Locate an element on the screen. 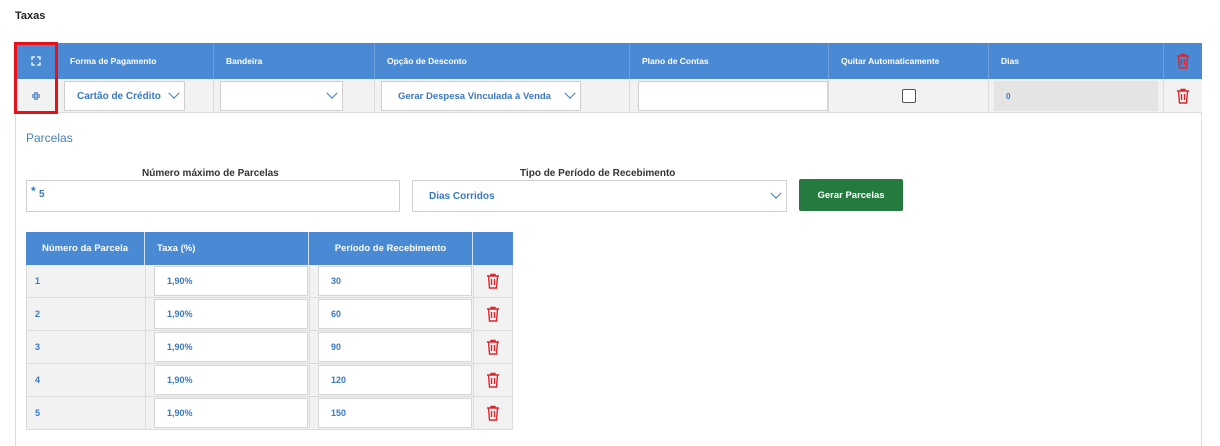 This screenshot has height=446, width=1220. parcela-numero: 3 is located at coordinates (86, 347).